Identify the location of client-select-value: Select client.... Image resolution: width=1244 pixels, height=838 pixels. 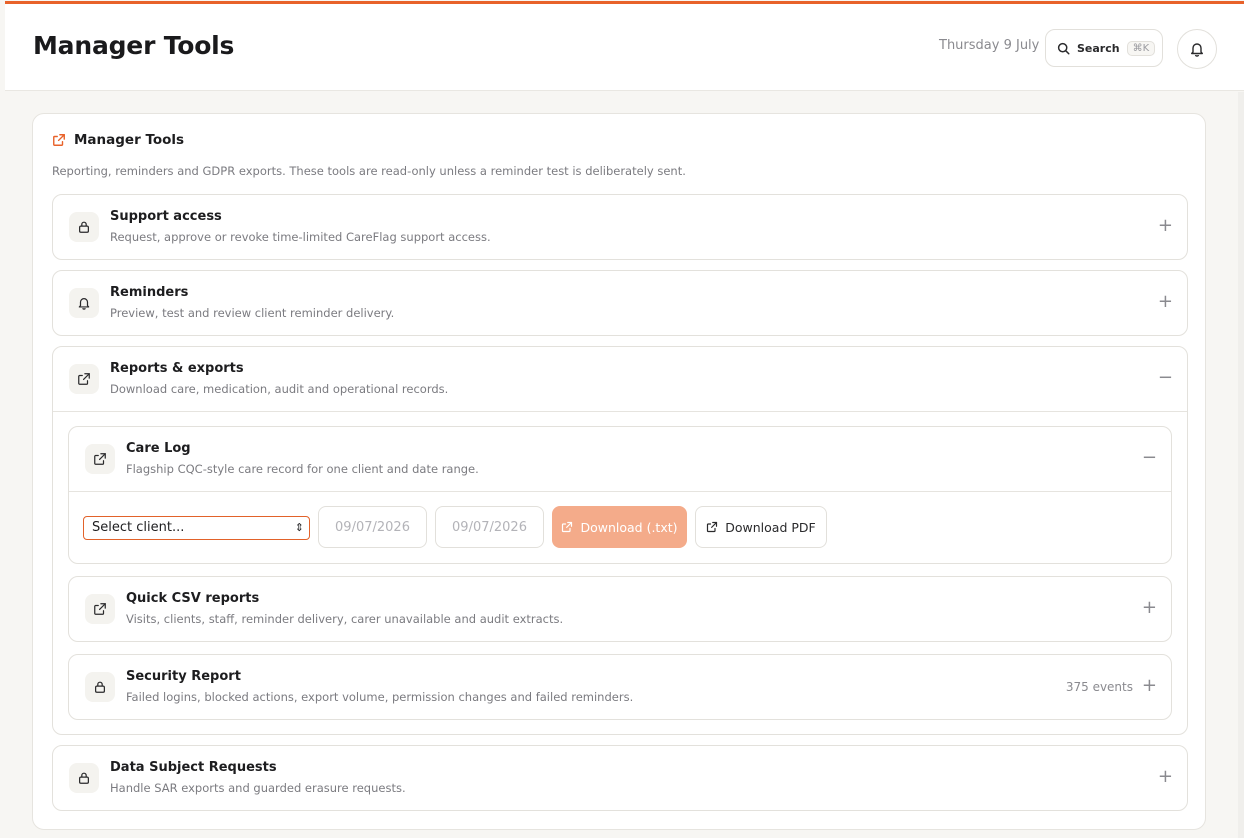
(138, 527).